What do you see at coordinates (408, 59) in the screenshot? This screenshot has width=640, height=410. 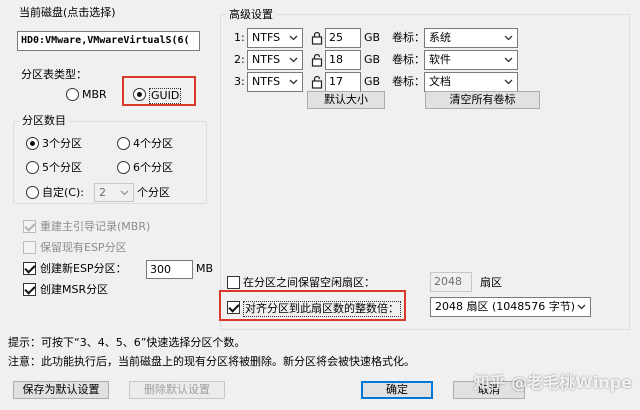 I see `row2-volume-label: 卷标：` at bounding box center [408, 59].